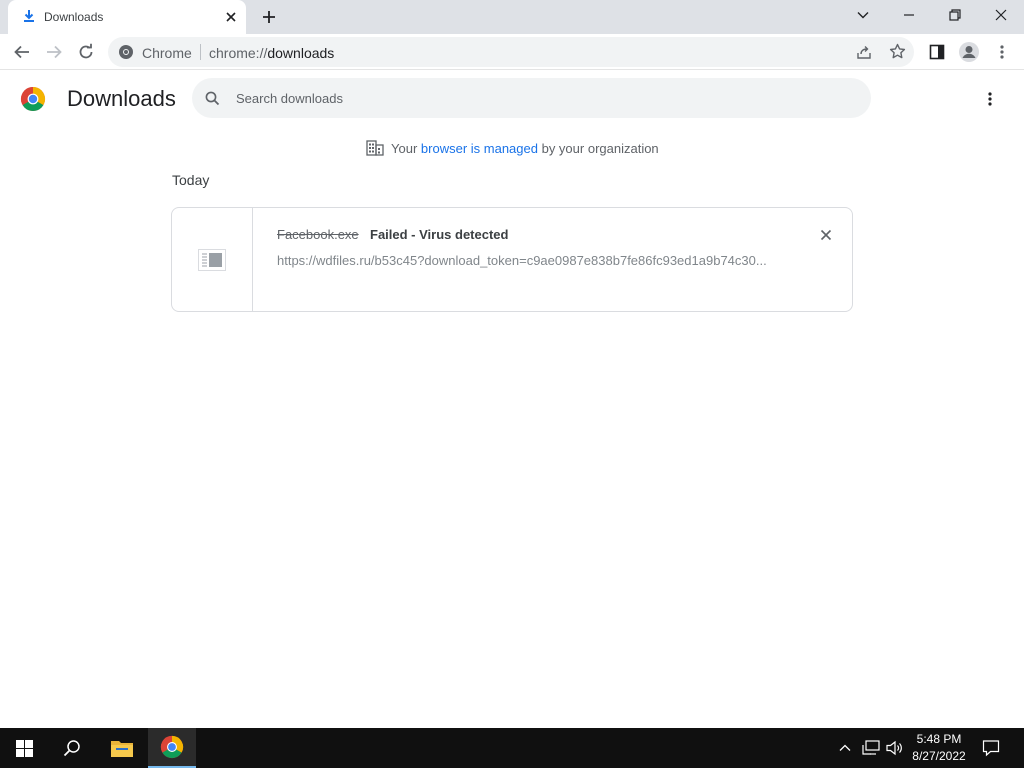 The width and height of the screenshot is (1024, 768). What do you see at coordinates (33, 101) in the screenshot?
I see `chrome-logo` at bounding box center [33, 101].